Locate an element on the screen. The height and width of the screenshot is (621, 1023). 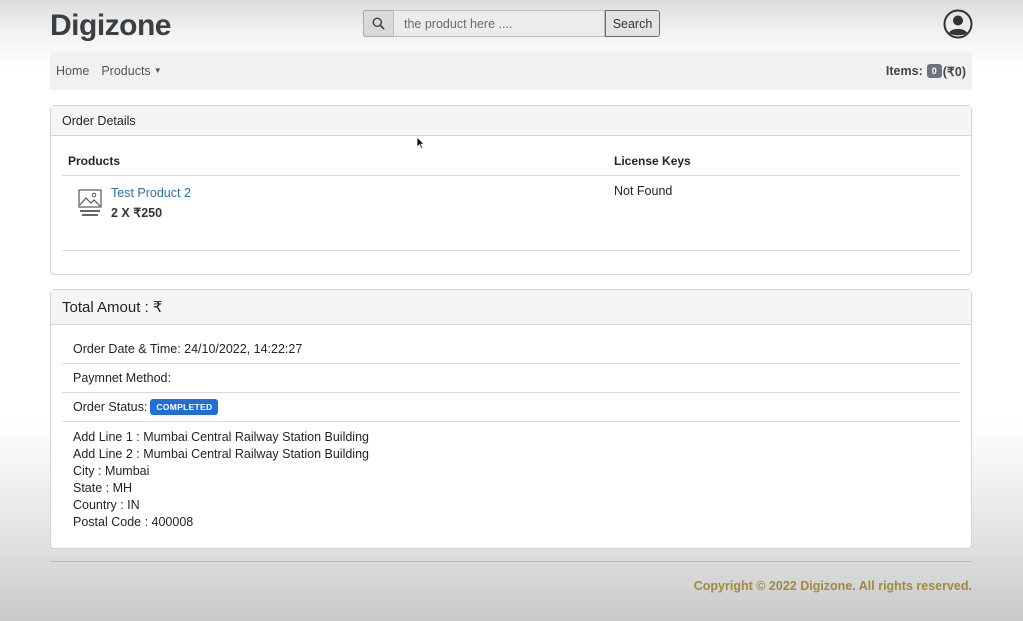
col-header-license: License Keys is located at coordinates (652, 160).